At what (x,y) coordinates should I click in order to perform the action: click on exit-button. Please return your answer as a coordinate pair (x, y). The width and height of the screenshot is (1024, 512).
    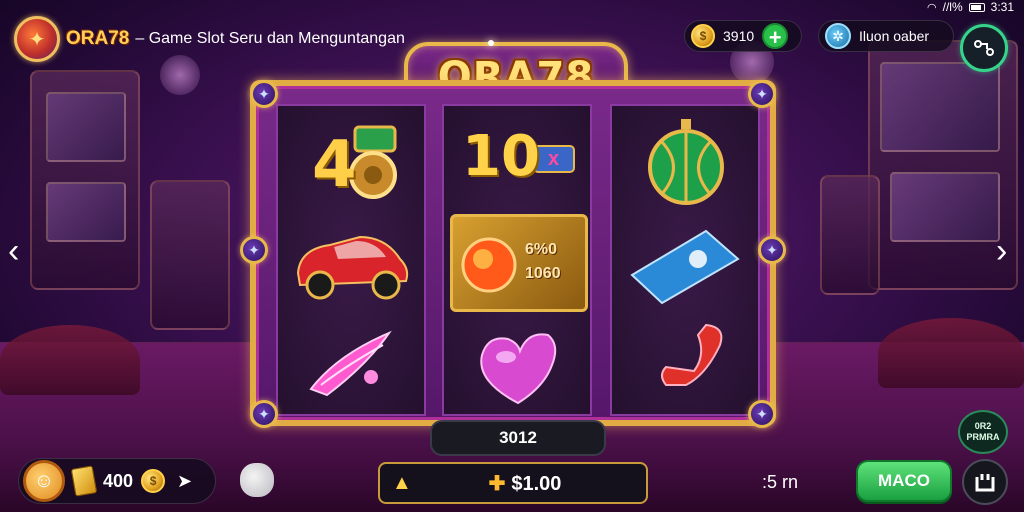
    Looking at the image, I should click on (985, 482).